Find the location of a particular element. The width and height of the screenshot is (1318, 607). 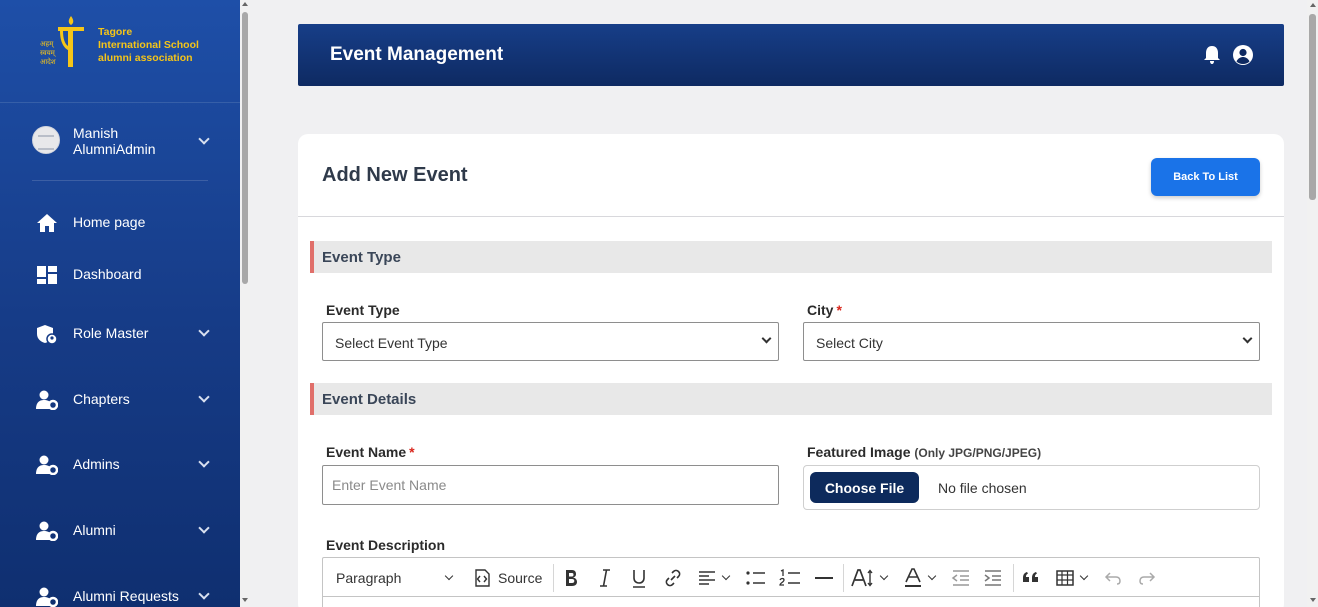

dashboard-icon is located at coordinates (47, 275).